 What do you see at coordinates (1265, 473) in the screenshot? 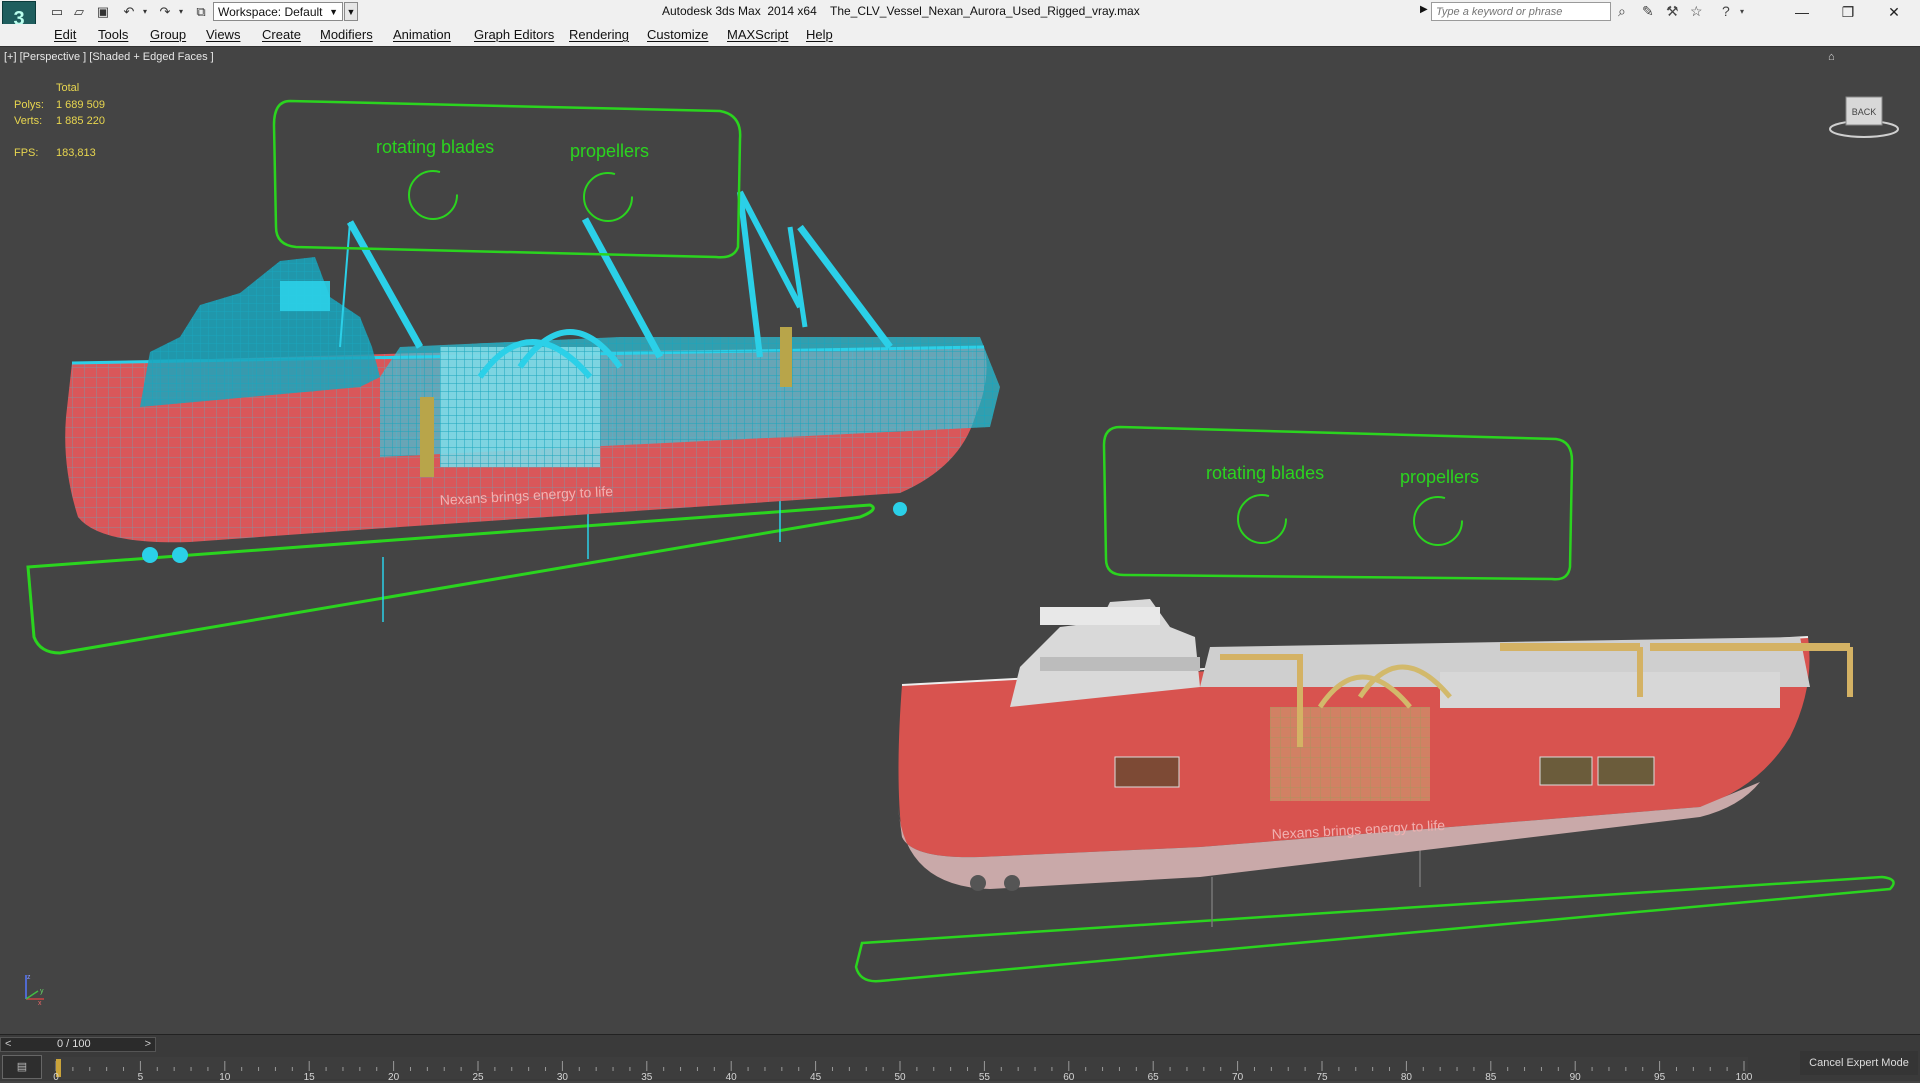
I see `callout-rotating-blades-right: rotating blades` at bounding box center [1265, 473].